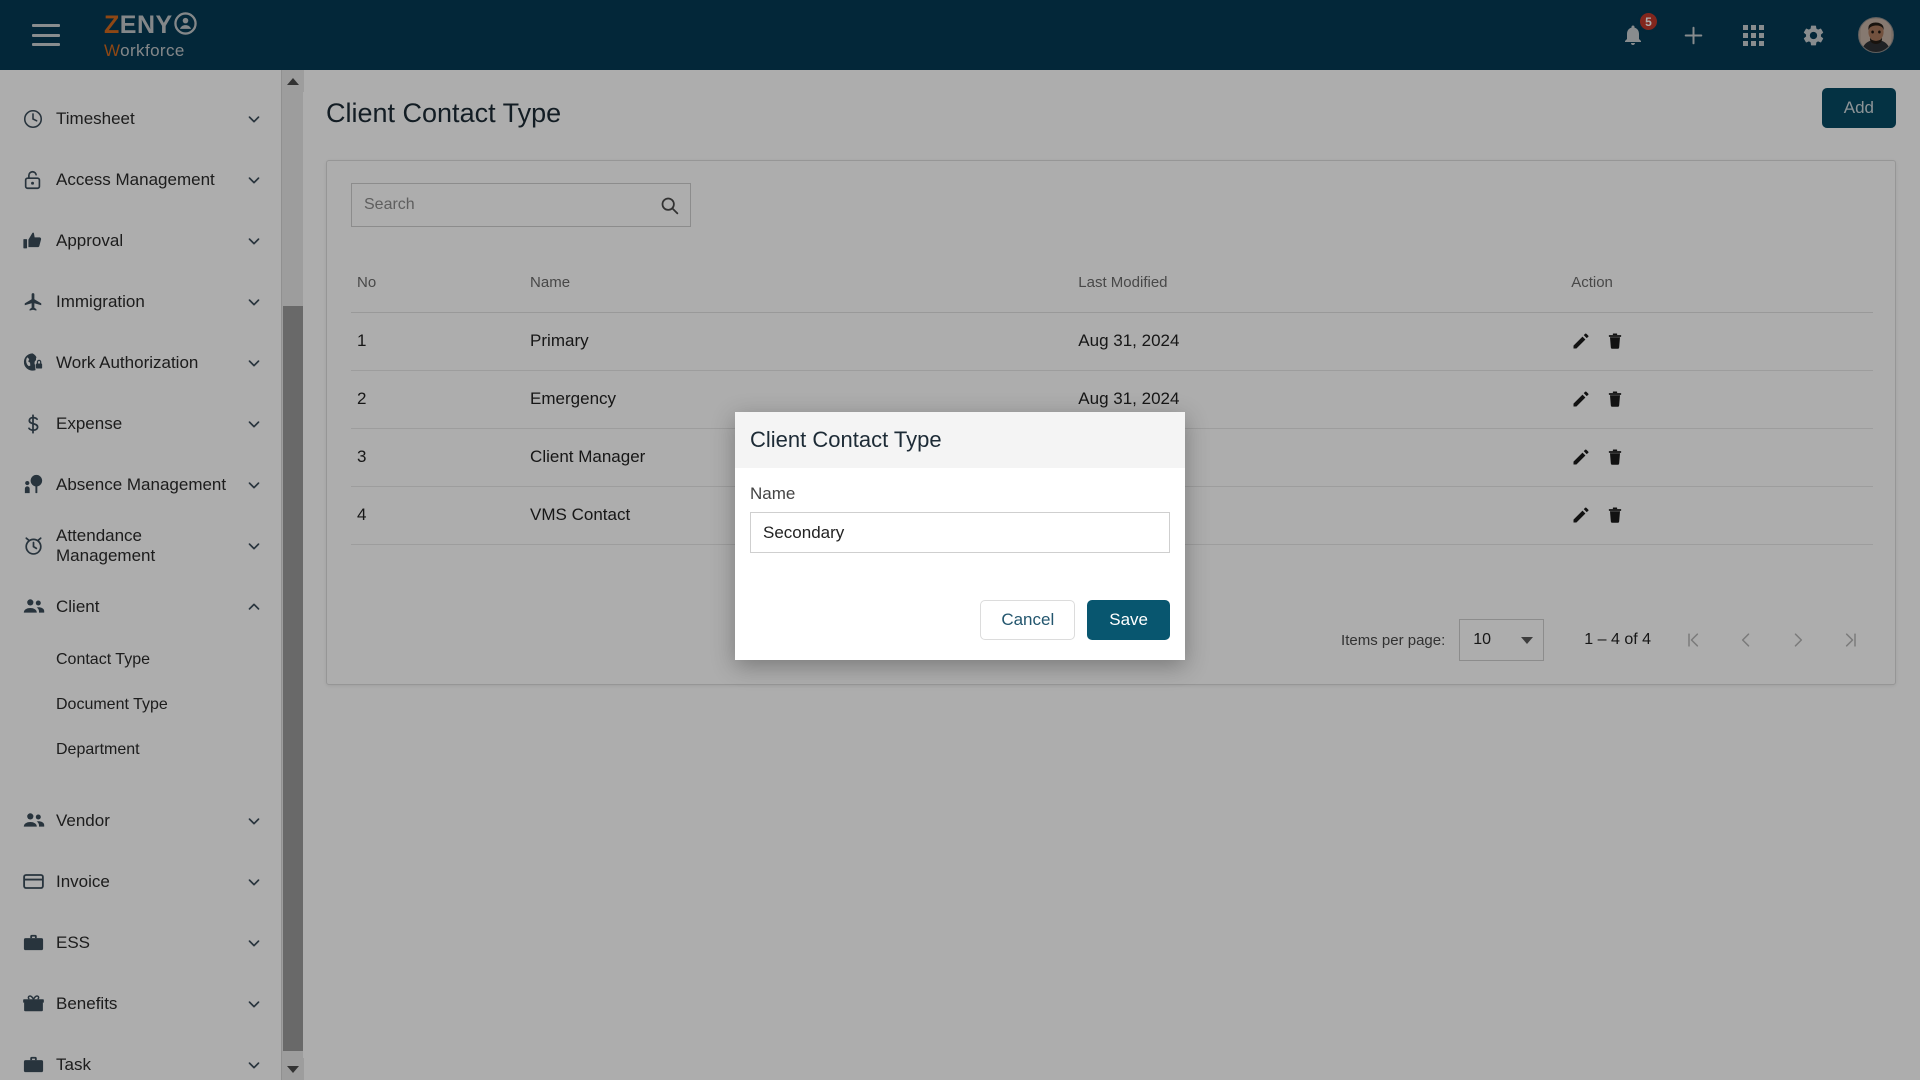 This screenshot has height=1080, width=1920. What do you see at coordinates (960, 440) in the screenshot?
I see `dialog-header: Client Contact Type` at bounding box center [960, 440].